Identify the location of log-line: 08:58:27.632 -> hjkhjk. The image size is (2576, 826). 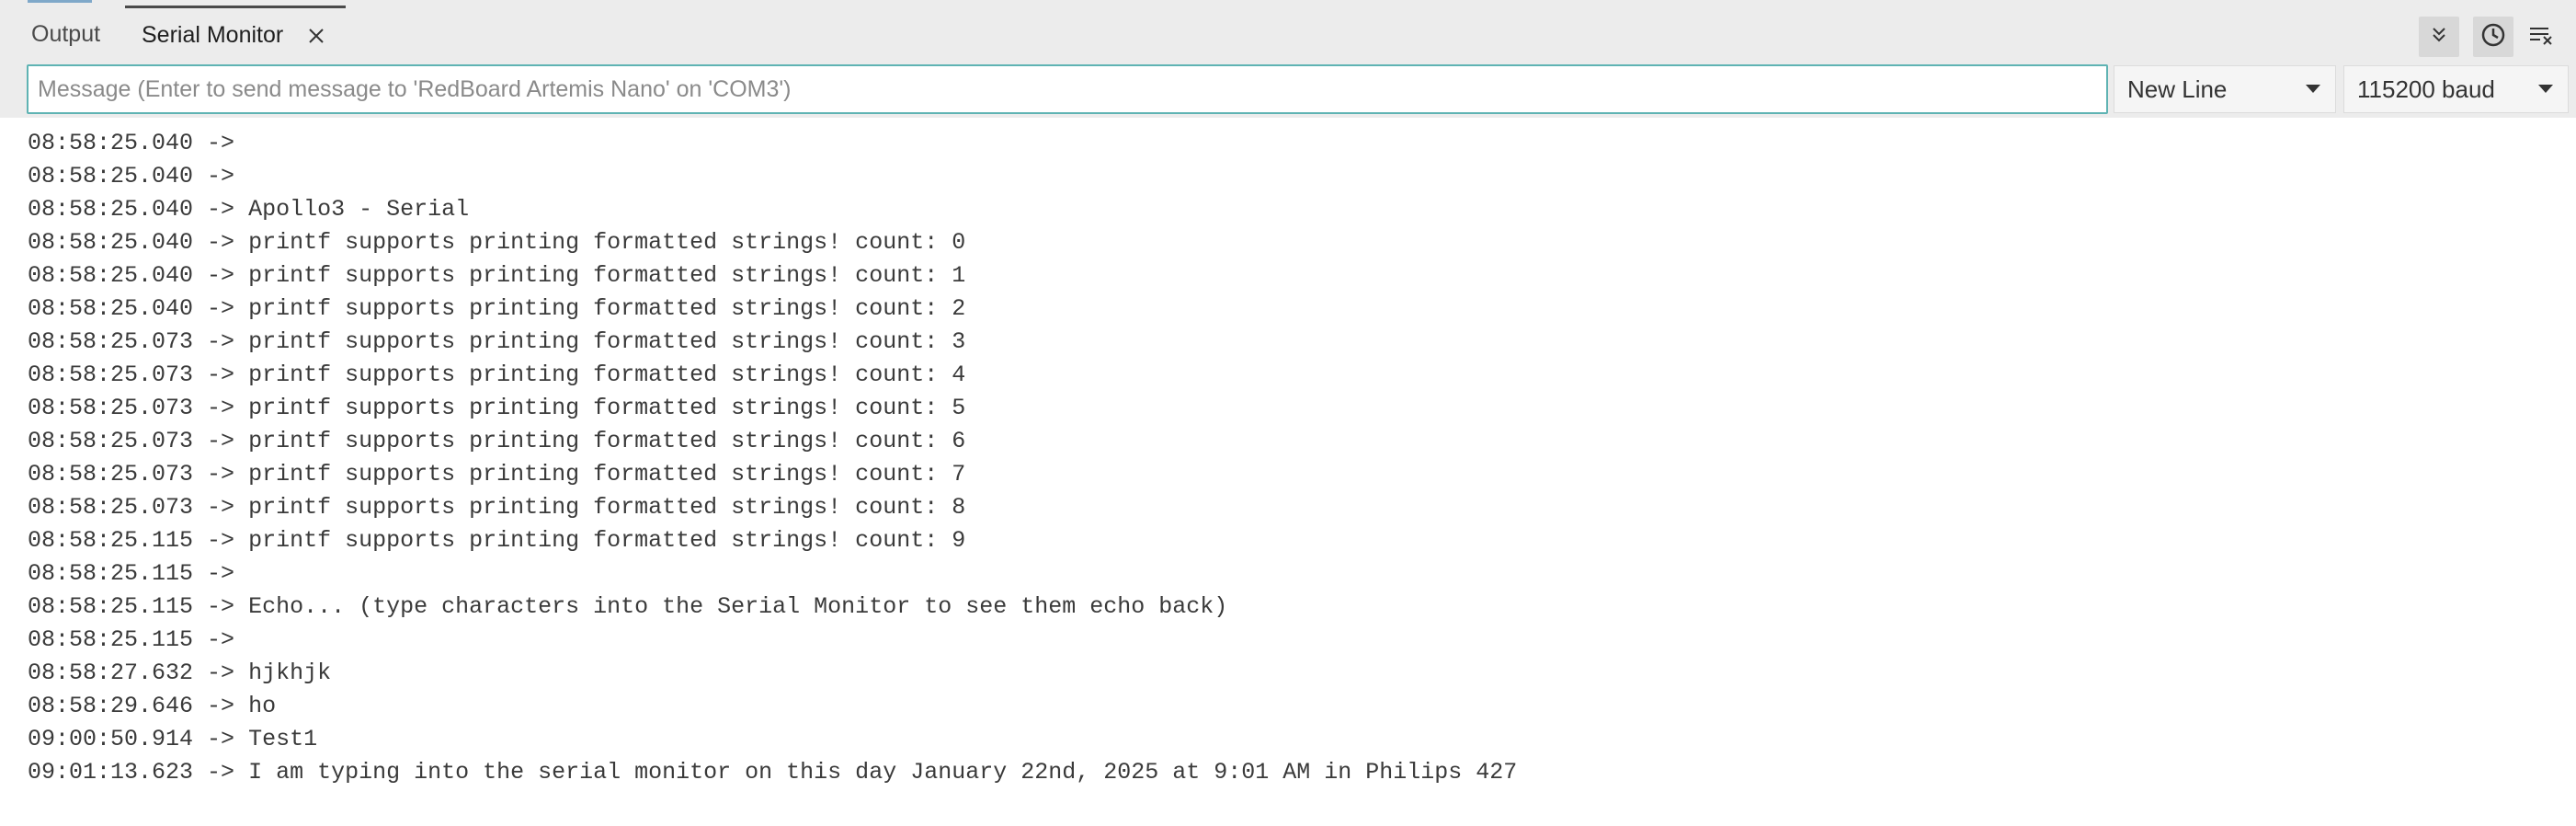
(1296, 673).